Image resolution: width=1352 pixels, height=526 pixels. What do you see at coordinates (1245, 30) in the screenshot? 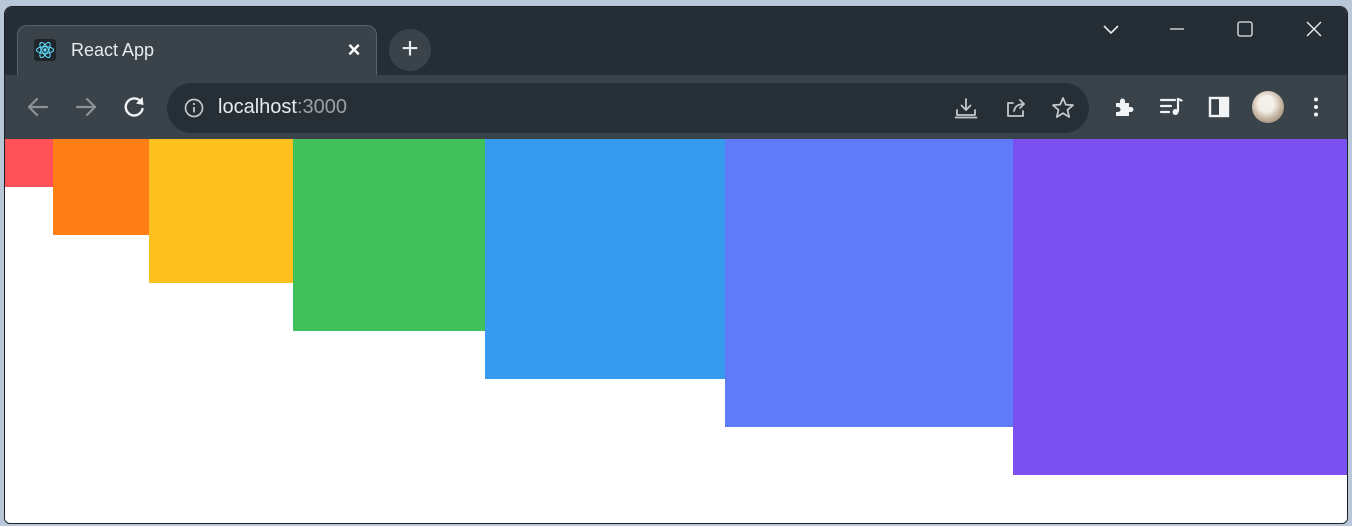
I see `maximize-icon` at bounding box center [1245, 30].